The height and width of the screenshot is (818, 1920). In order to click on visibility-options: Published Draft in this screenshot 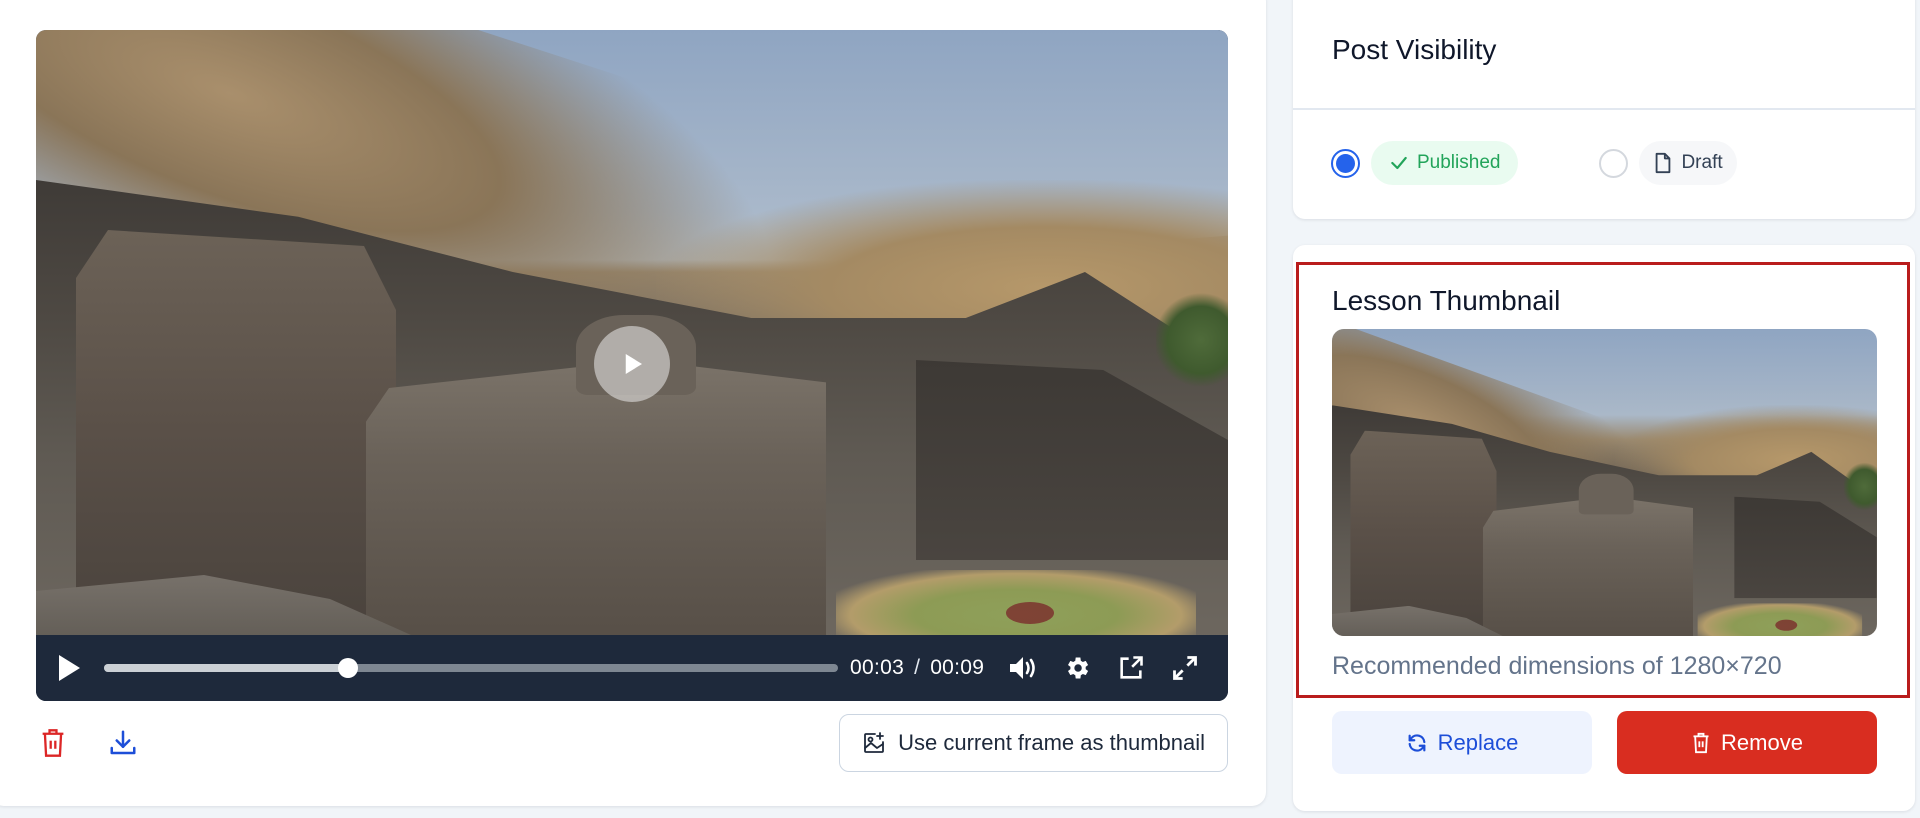, I will do `click(1534, 163)`.